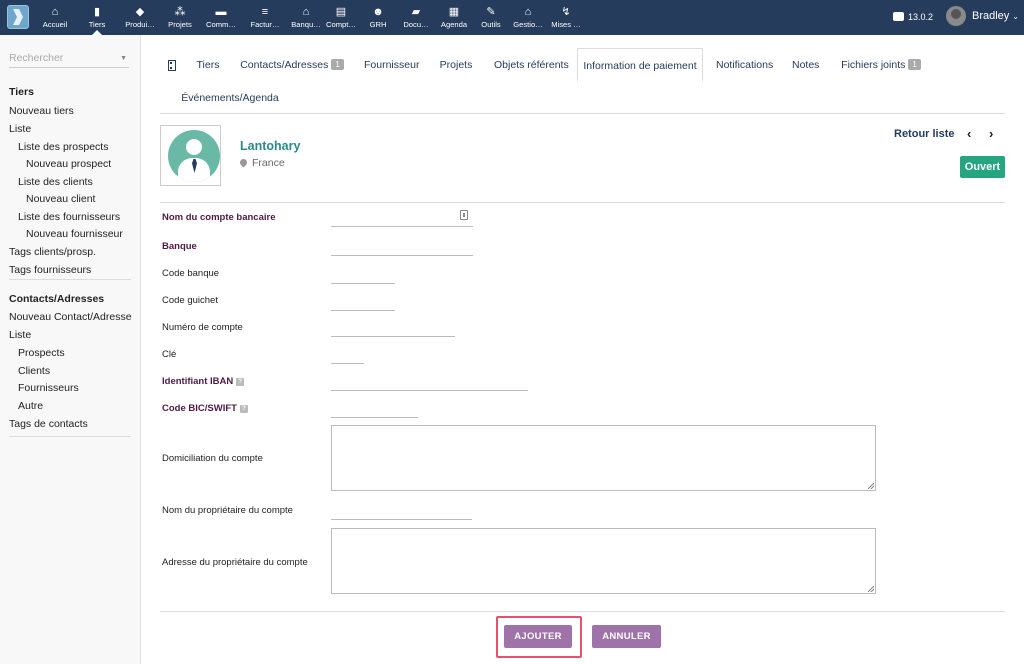 Image resolution: width=1024 pixels, height=664 pixels. What do you see at coordinates (180, 17) in the screenshot?
I see `module-sitemap: ⁂ Projets` at bounding box center [180, 17].